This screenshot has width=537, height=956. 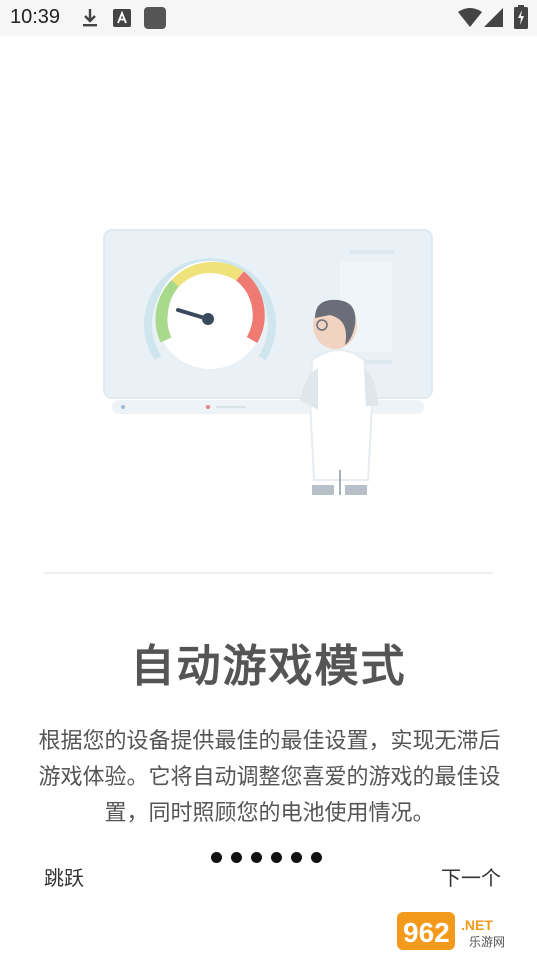 I want to click on site-watermark: 962 .NET 乐游网, so click(x=464, y=930).